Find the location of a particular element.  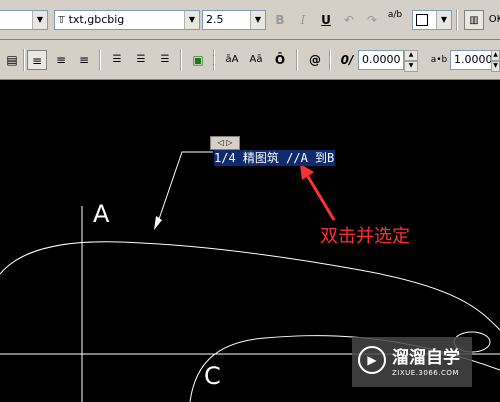

color-combo: ▼ is located at coordinates (432, 20).